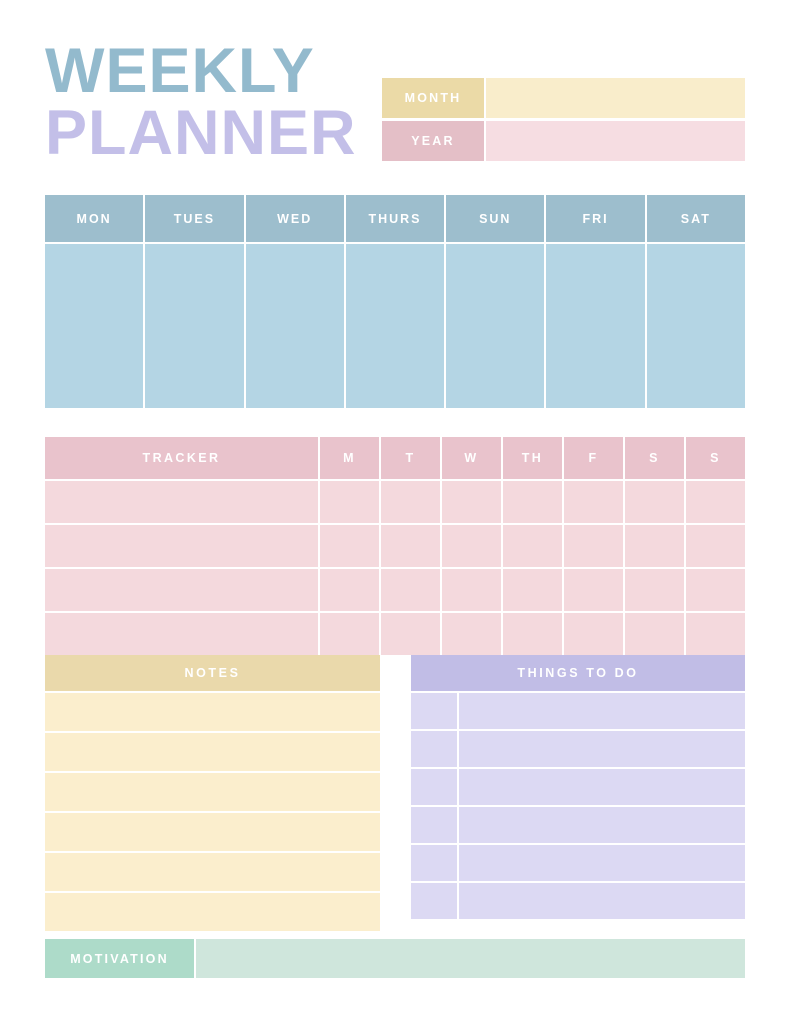  Describe the element at coordinates (715, 458) in the screenshot. I see `tracker-day-header-s2: S` at that location.